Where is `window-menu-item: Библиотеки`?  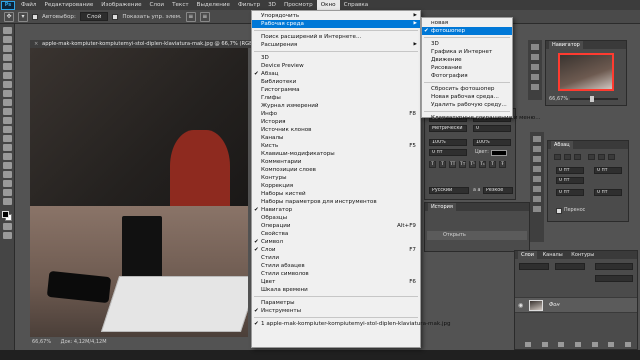
window-menu-item: Библиотеки is located at coordinates (336, 82).